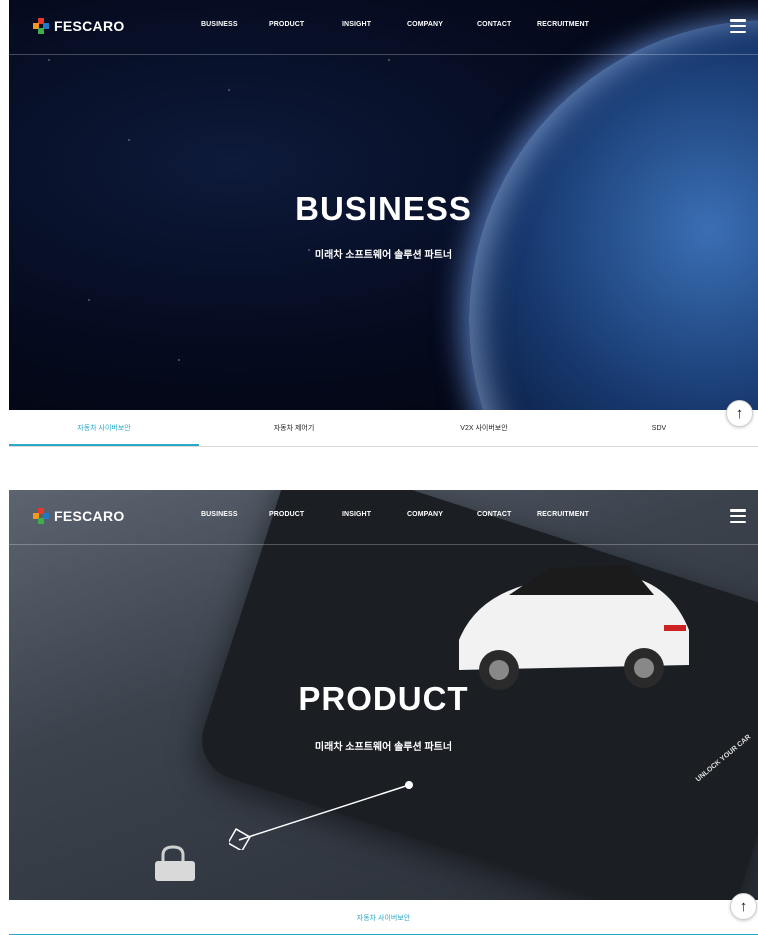  Describe the element at coordinates (175, 863) in the screenshot. I see `padlock-icon` at that location.